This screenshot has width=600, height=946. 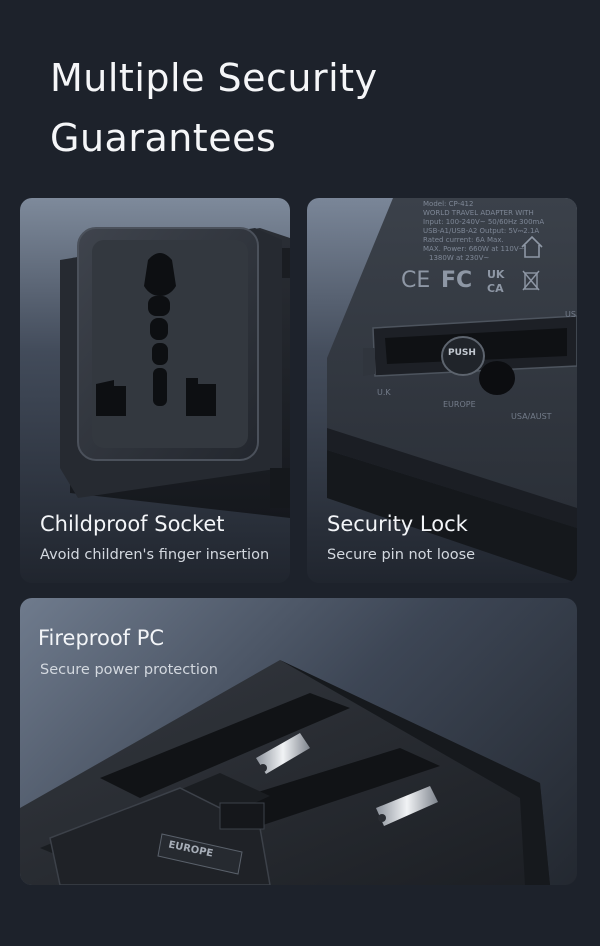 What do you see at coordinates (495, 288) in the screenshot?
I see `ukca-mark-ca: CA` at bounding box center [495, 288].